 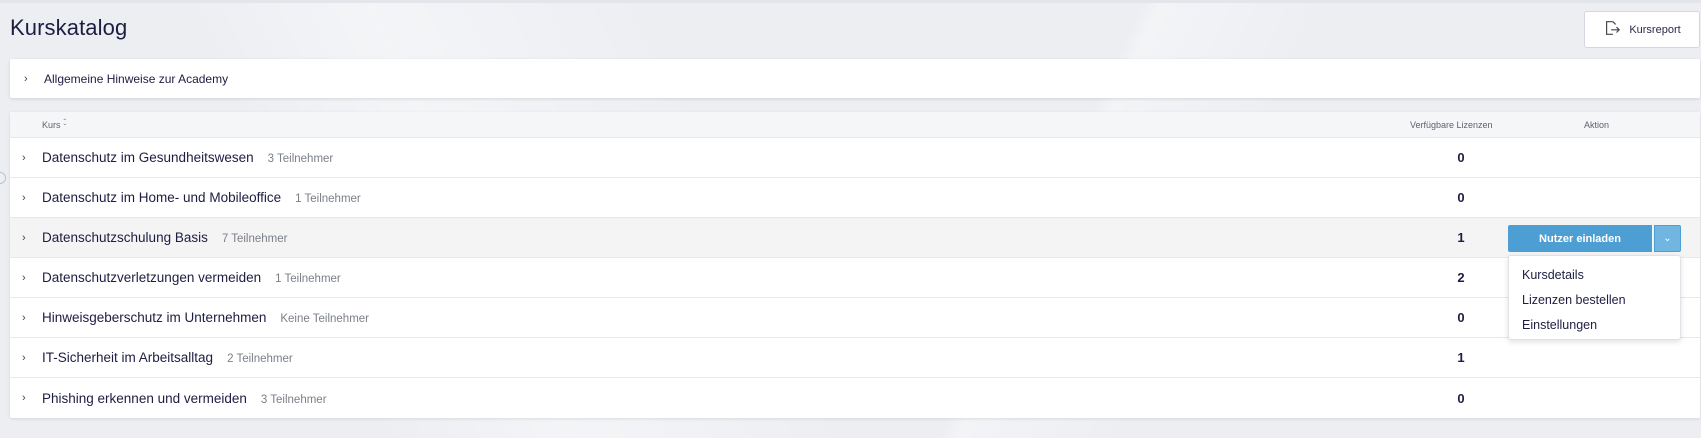 What do you see at coordinates (254, 239) in the screenshot?
I see `participant-count: 7 Teilnehmer` at bounding box center [254, 239].